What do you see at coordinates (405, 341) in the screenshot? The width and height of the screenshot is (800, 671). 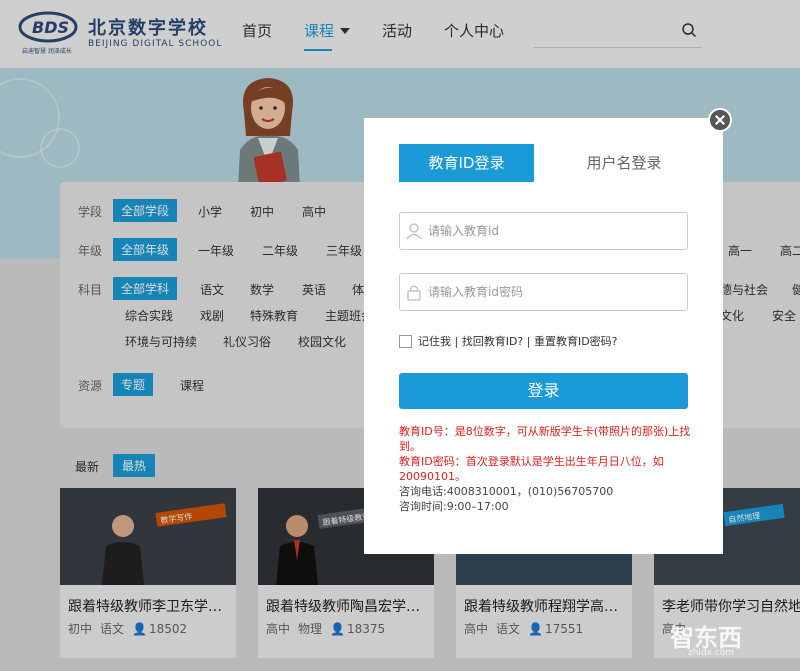 I see `remember-checkbox` at bounding box center [405, 341].